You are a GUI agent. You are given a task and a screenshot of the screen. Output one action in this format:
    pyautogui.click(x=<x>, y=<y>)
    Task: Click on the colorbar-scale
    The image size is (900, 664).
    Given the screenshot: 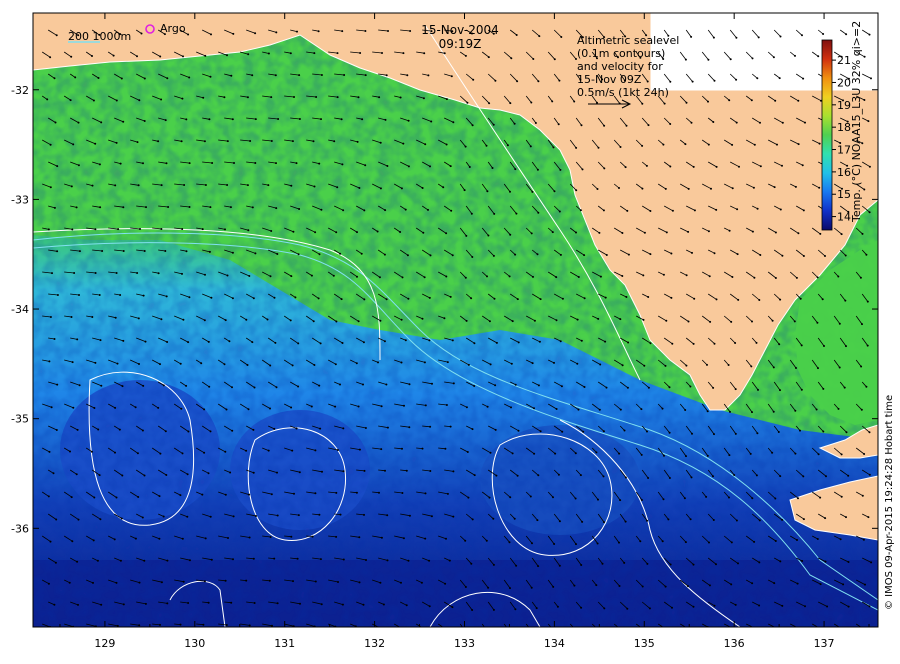 What is the action you would take?
    pyautogui.click(x=827, y=135)
    